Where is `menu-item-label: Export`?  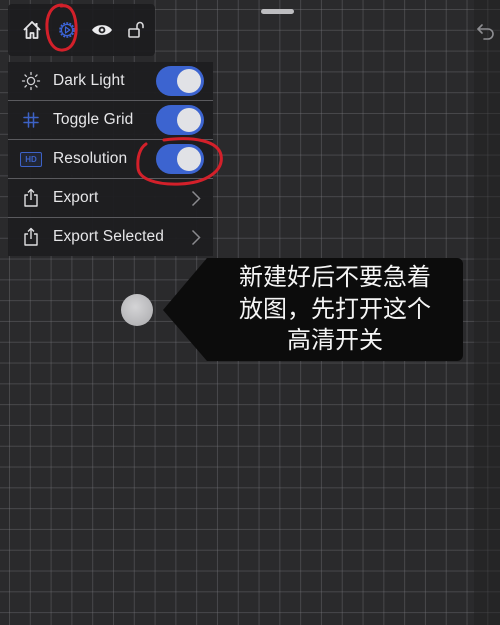
menu-item-label: Export is located at coordinates (76, 197).